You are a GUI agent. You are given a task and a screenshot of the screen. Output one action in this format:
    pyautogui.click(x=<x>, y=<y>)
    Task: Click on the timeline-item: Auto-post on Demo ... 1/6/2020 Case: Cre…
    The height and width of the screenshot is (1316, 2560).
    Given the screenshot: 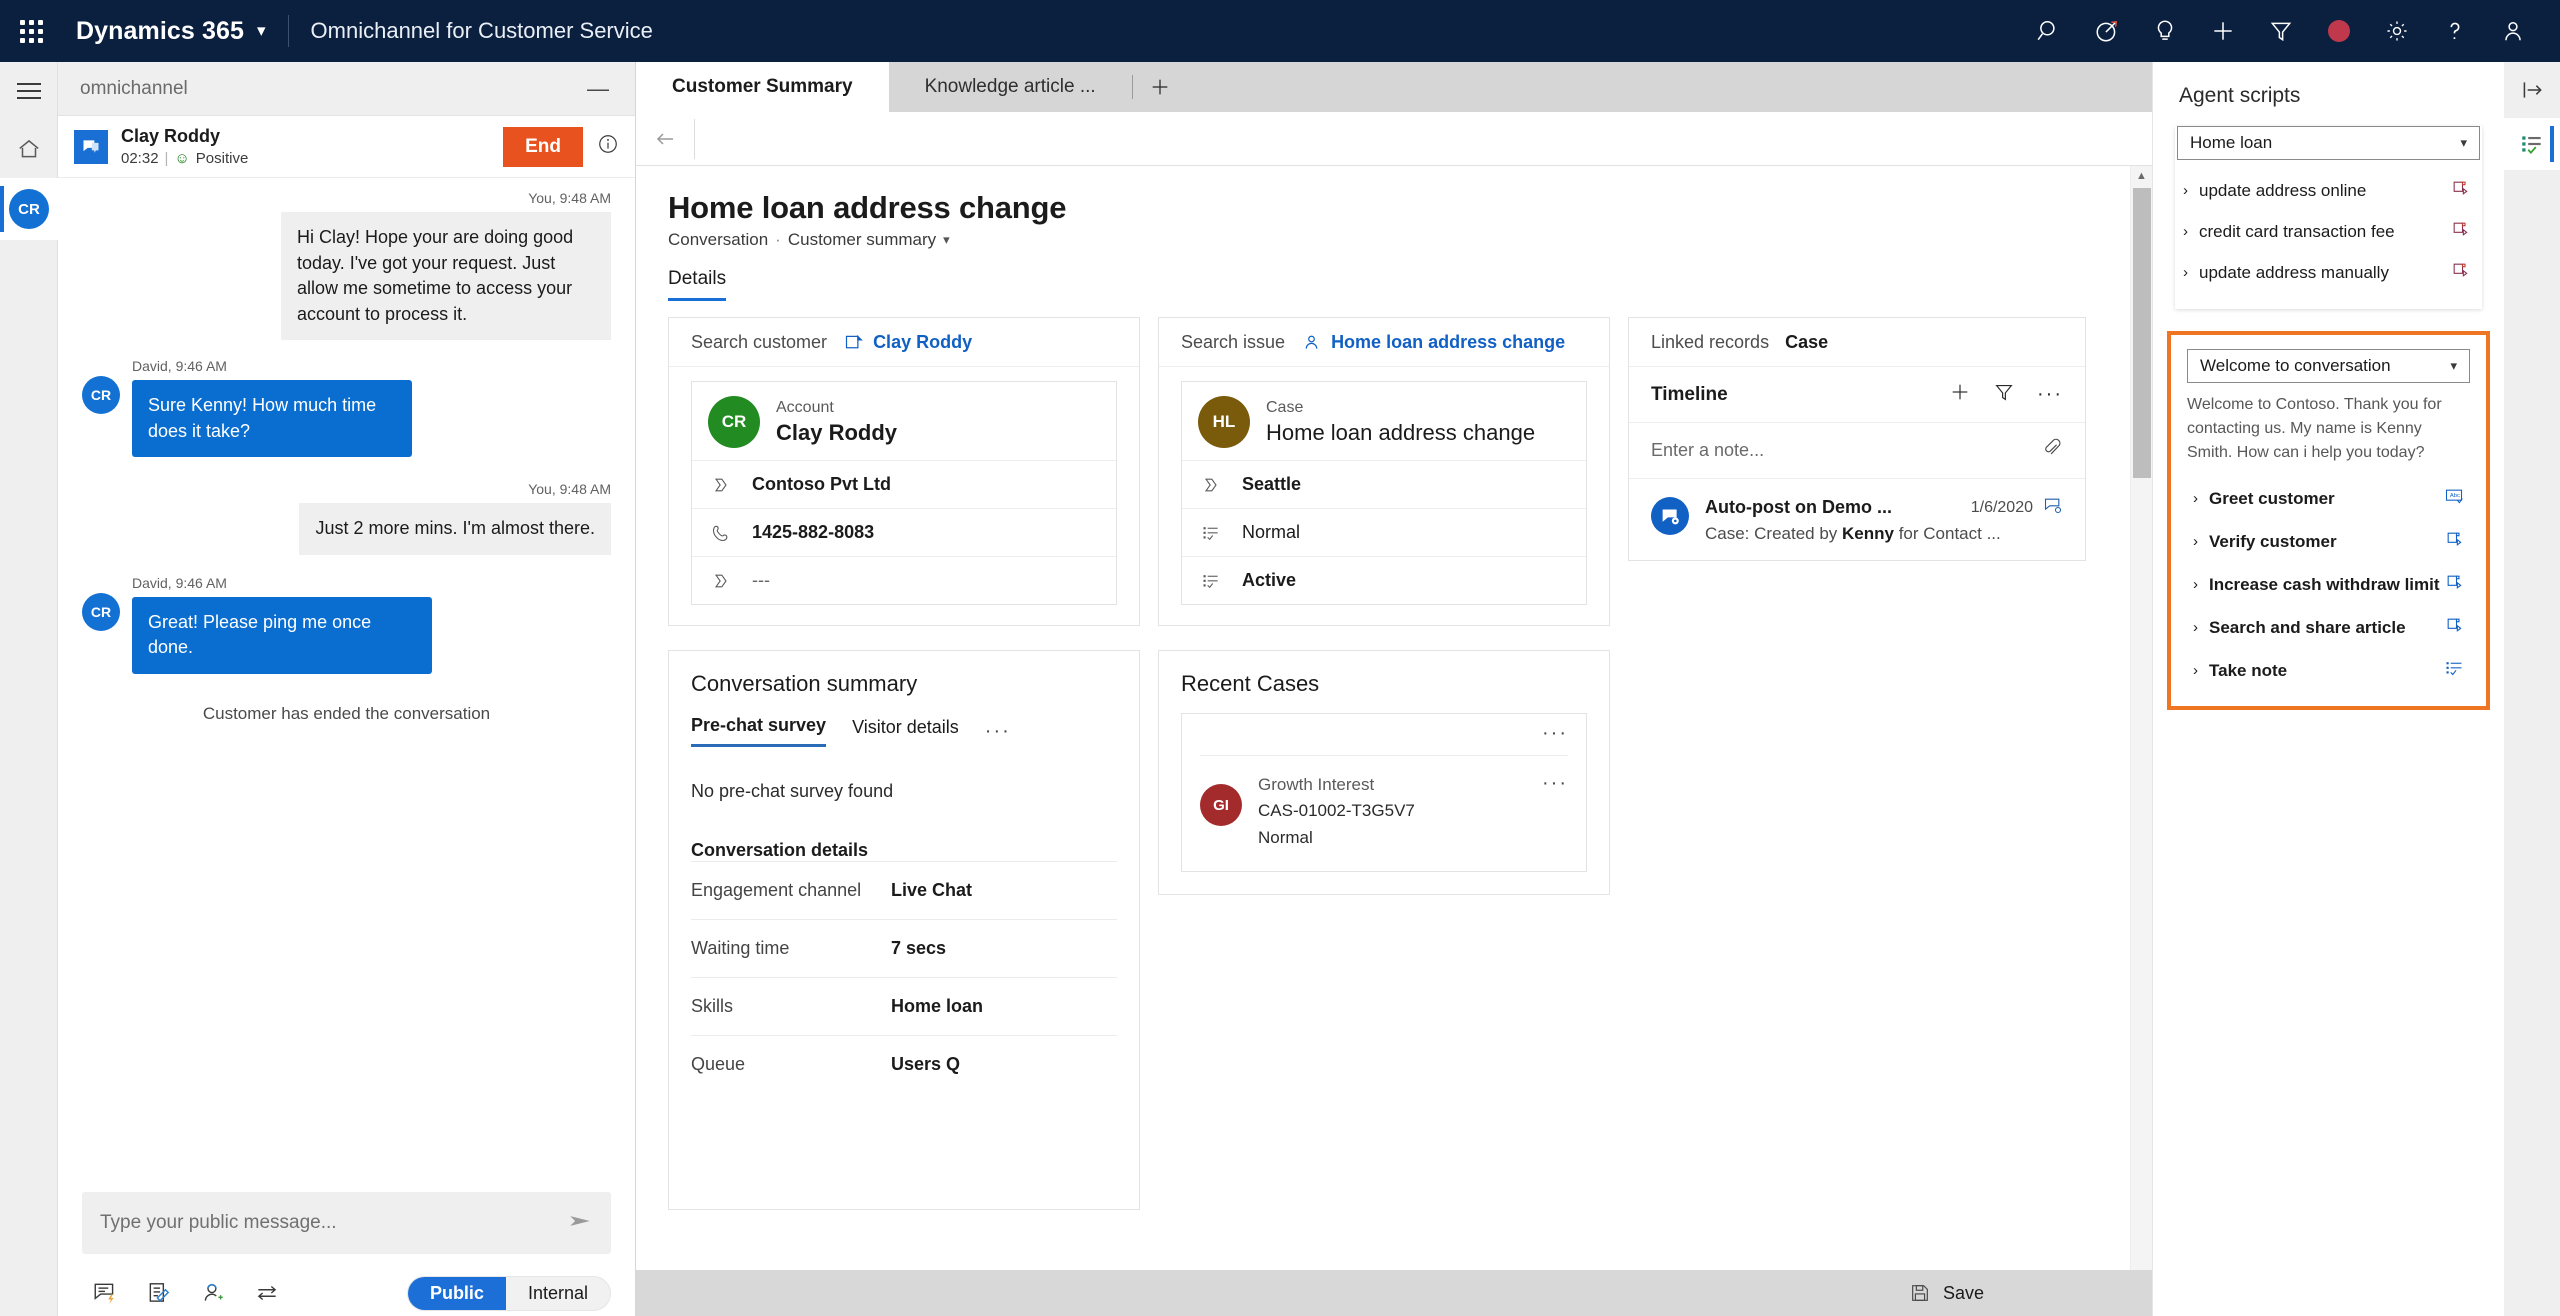 What is the action you would take?
    pyautogui.click(x=1857, y=519)
    